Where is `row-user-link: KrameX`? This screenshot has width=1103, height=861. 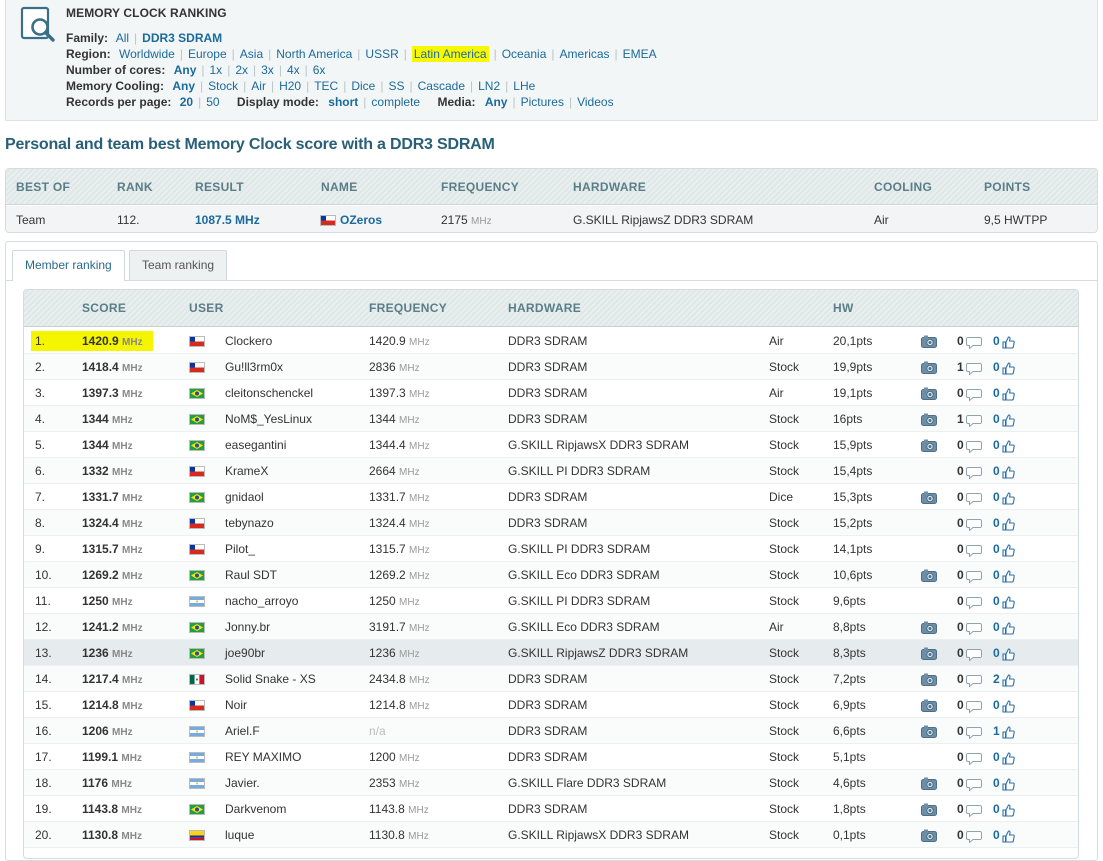 row-user-link: KrameX is located at coordinates (246, 471).